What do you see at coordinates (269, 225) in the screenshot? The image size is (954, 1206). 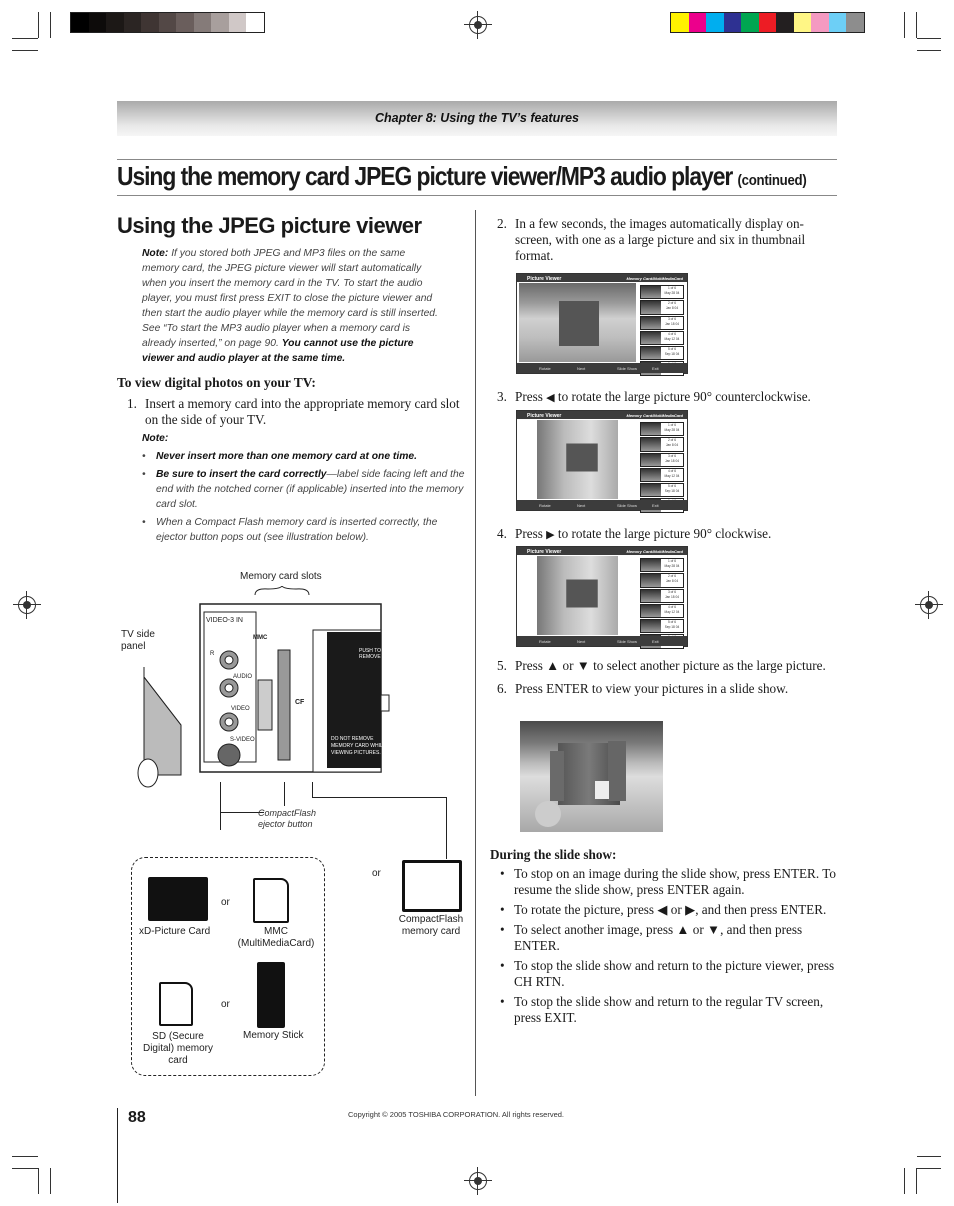 I see `section-title: Using the JPEG picture viewer` at bounding box center [269, 225].